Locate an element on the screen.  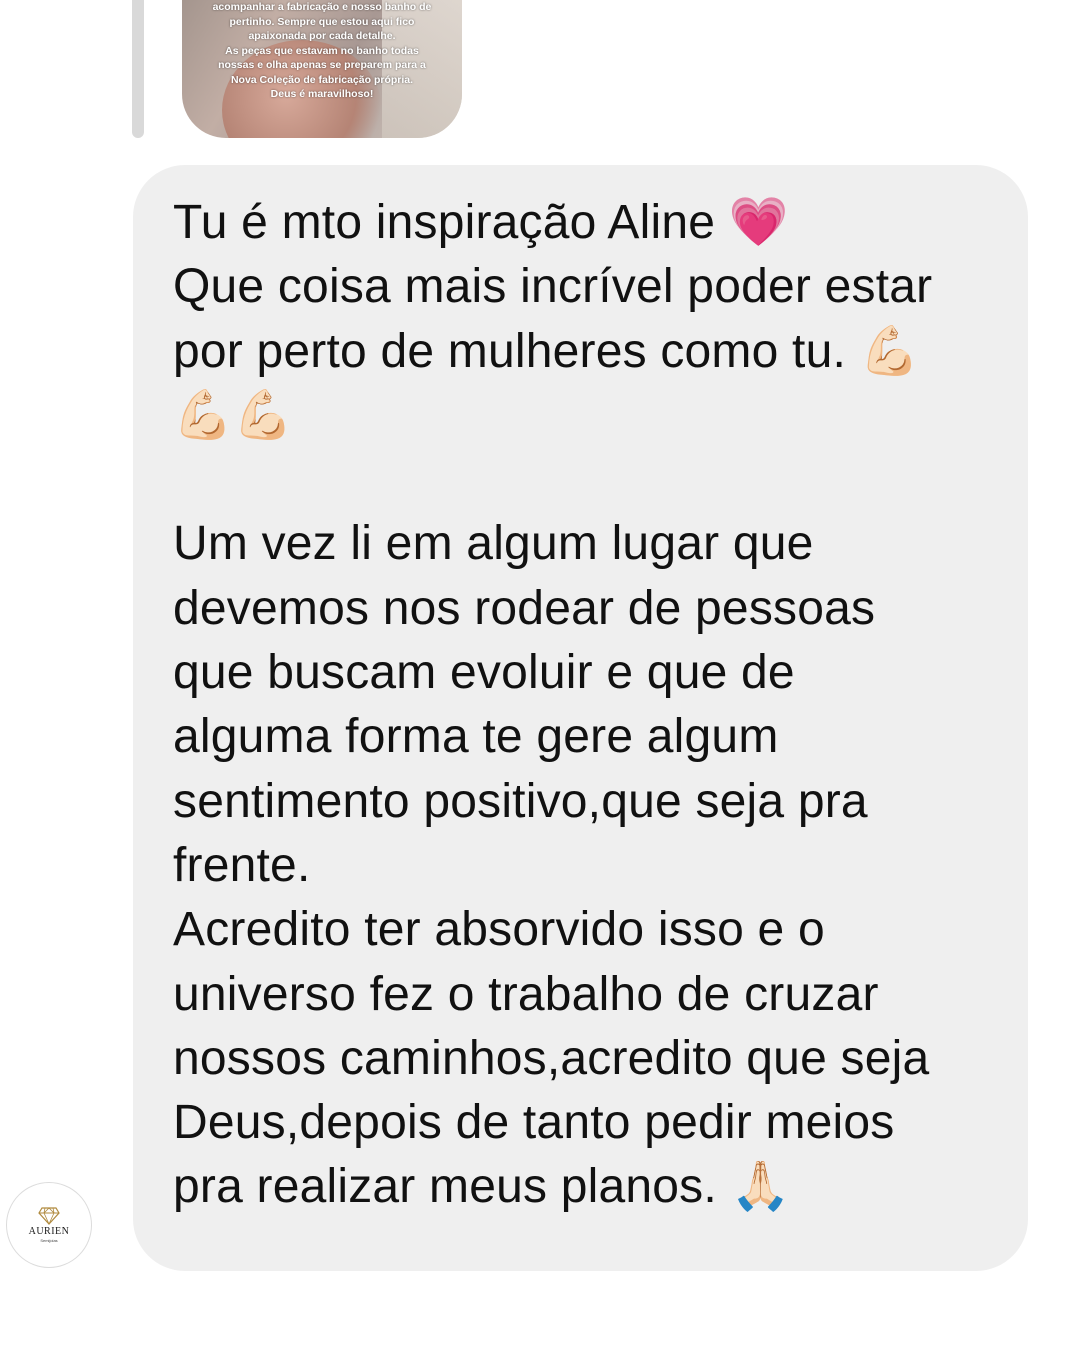
sender-avatar: AURIEN Semijoias is located at coordinates (49, 1225).